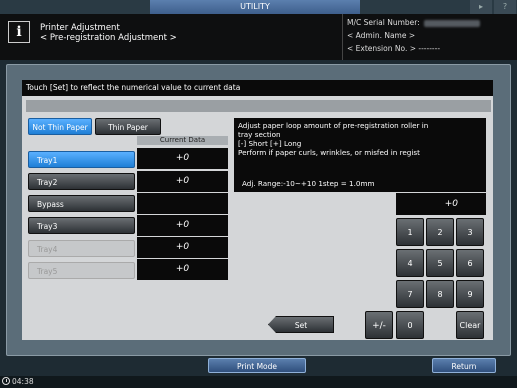 This screenshot has height=388, width=517. Describe the element at coordinates (410, 325) in the screenshot. I see `key-0: 0` at that location.